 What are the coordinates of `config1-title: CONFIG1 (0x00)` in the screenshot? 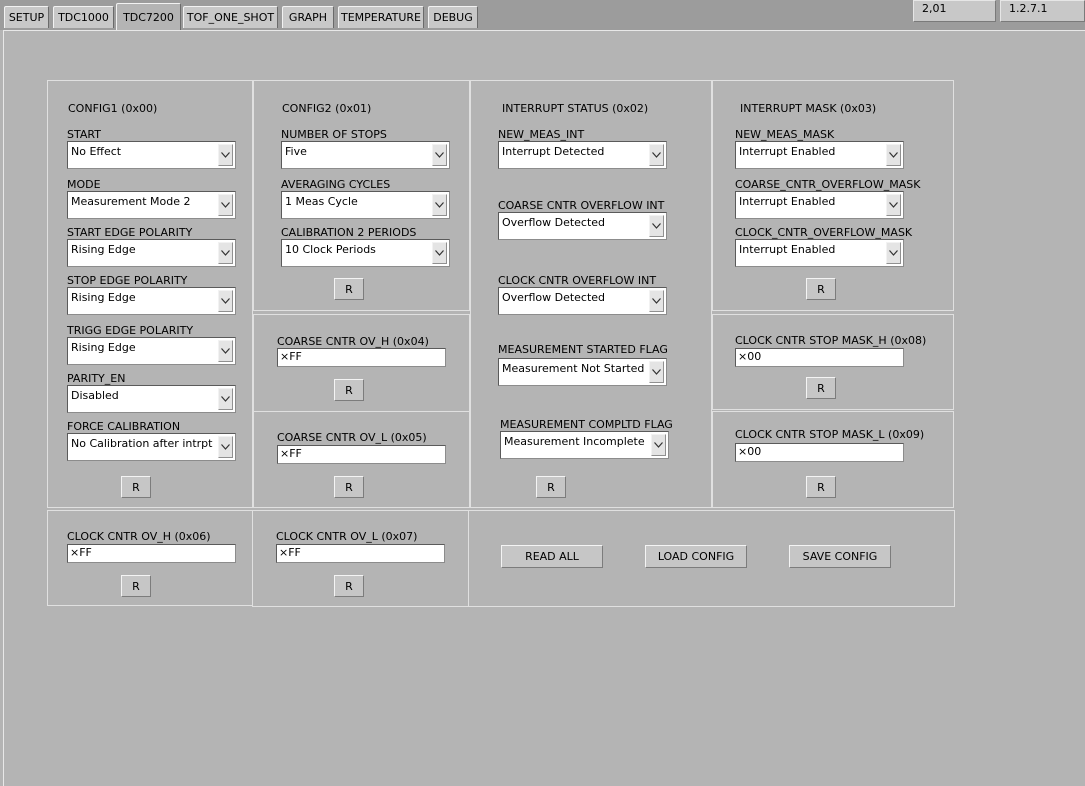 It's located at (113, 108).